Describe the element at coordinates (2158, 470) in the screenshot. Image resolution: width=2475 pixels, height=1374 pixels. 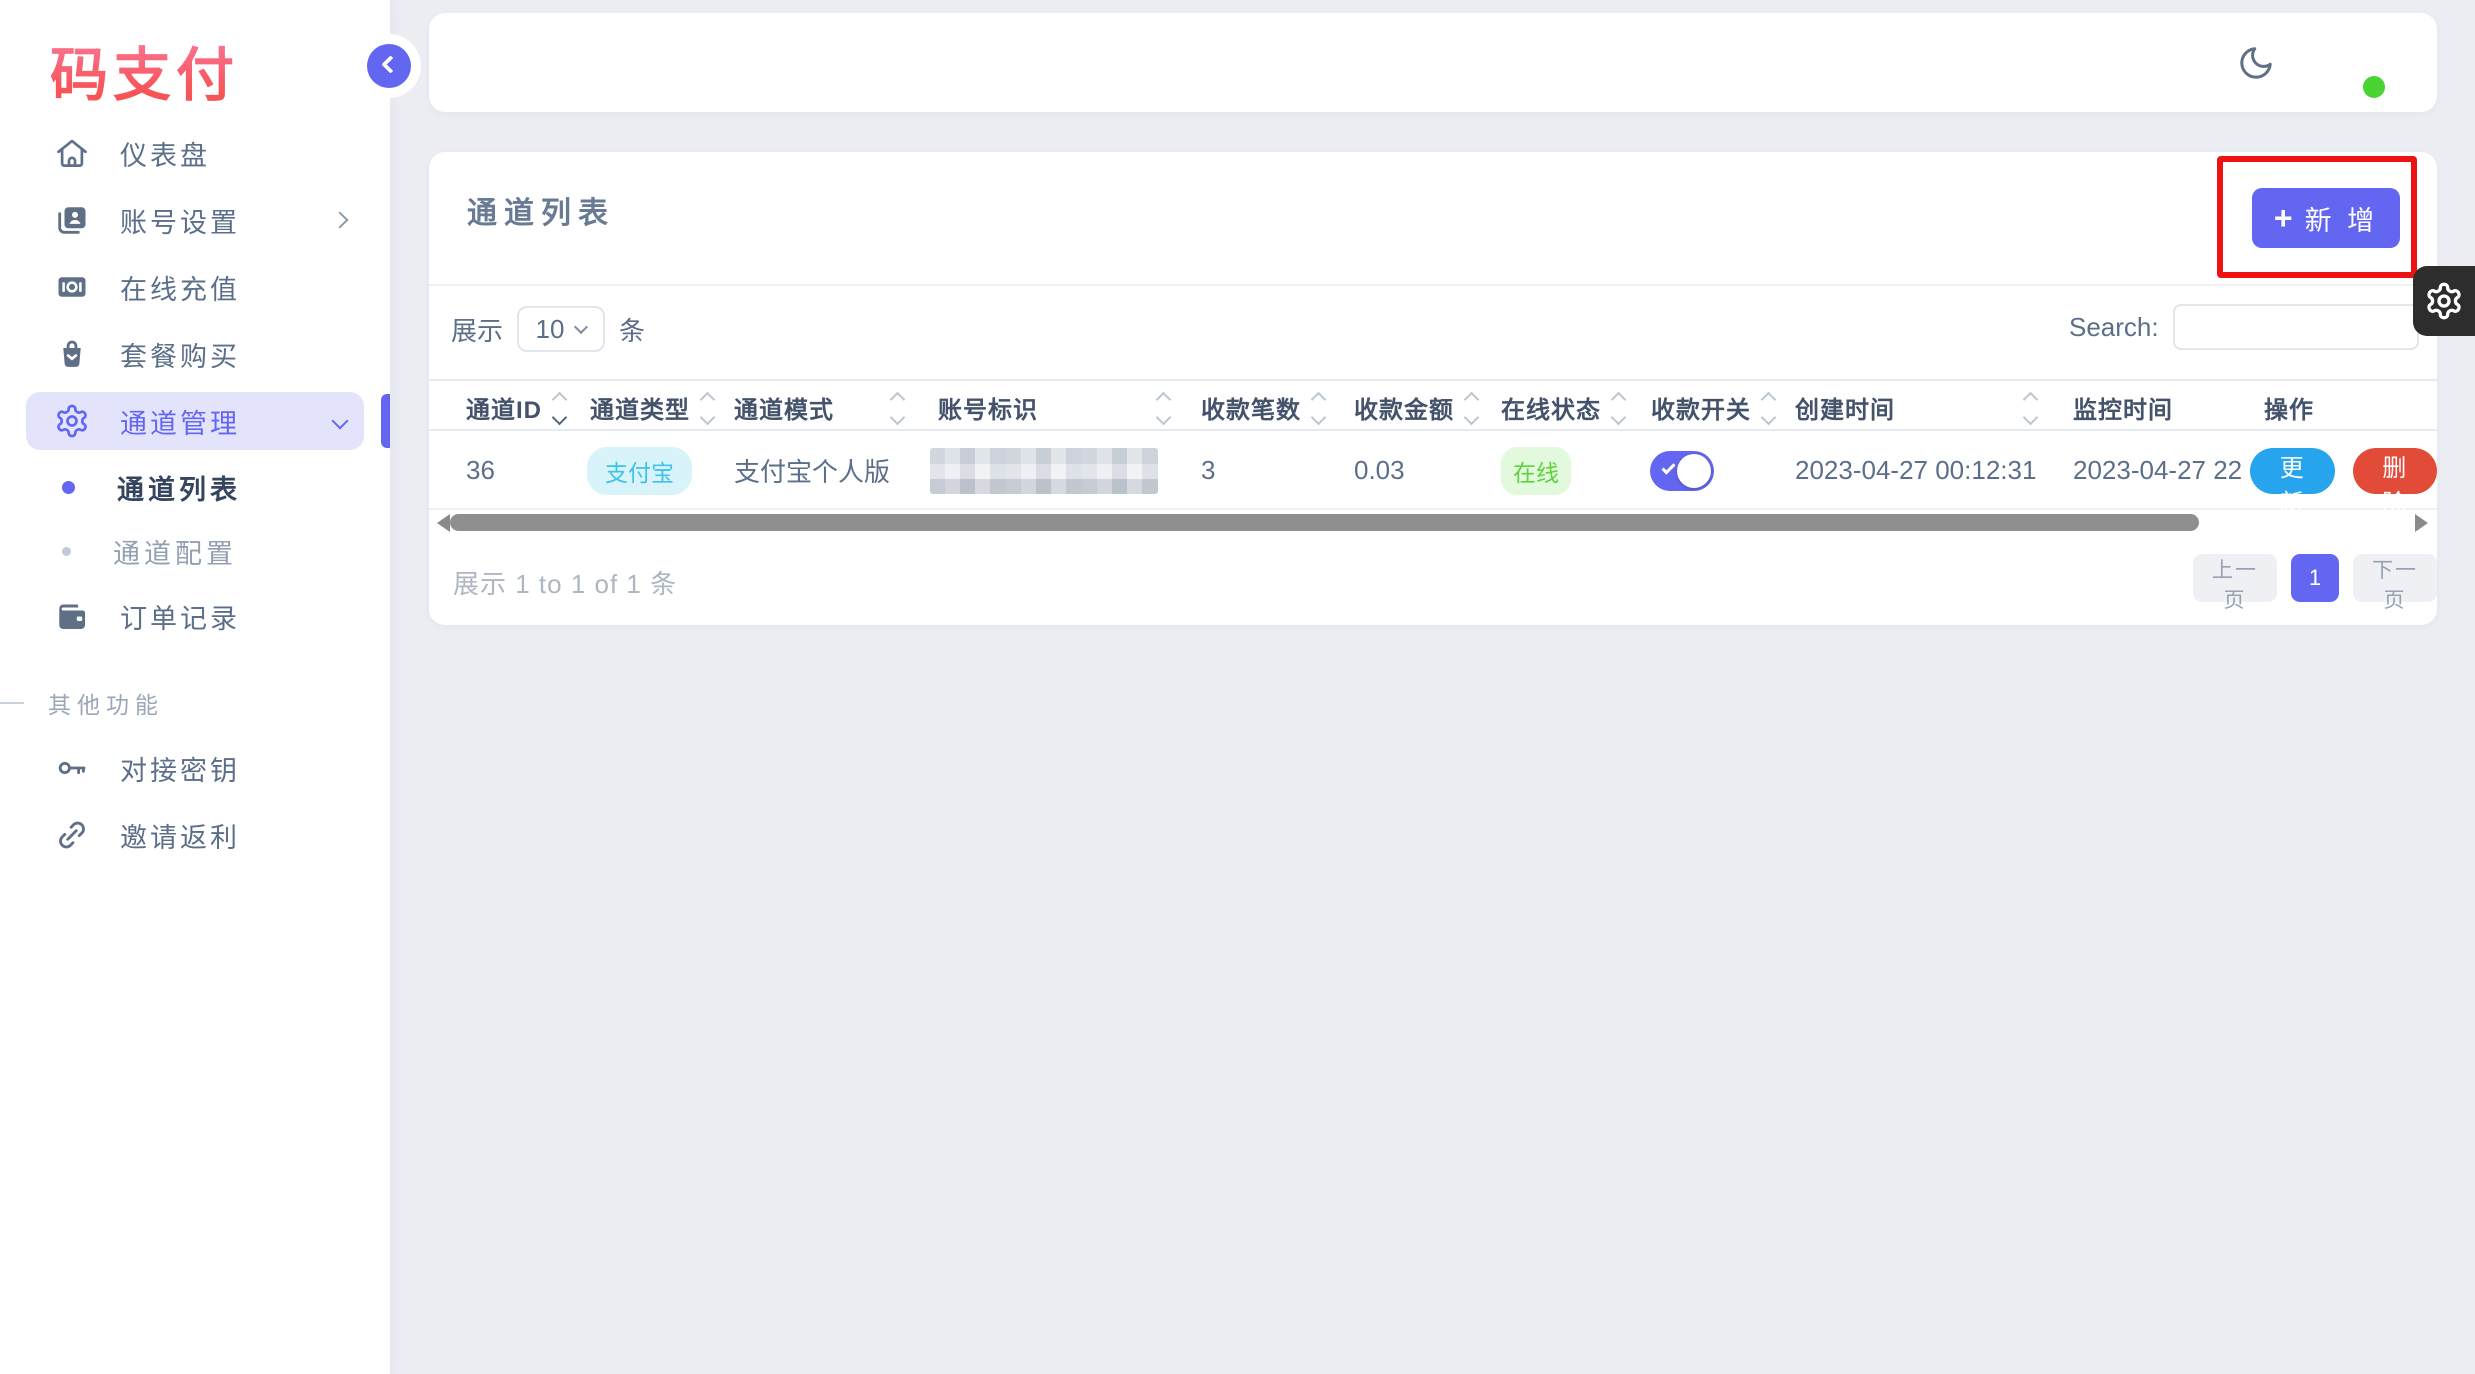
I see `cell-monitor-at: 2023-04-27 22` at that location.